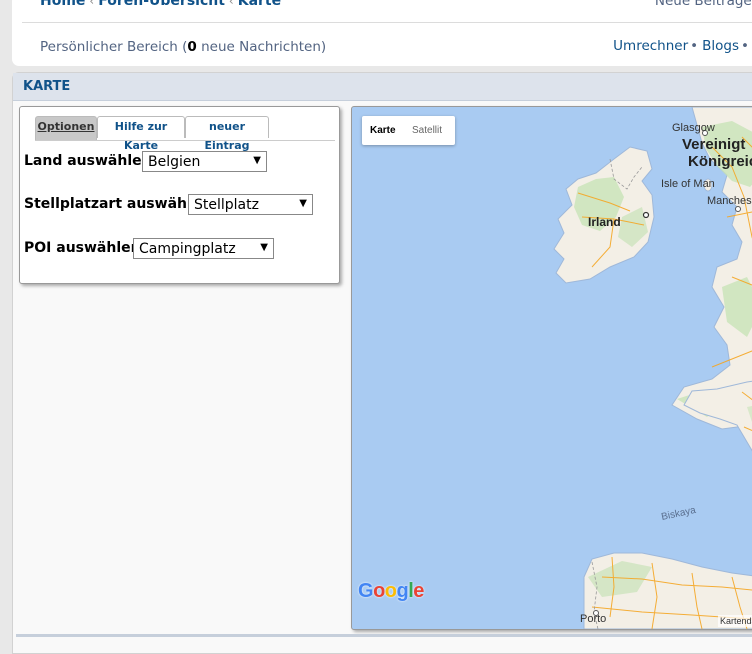 This screenshot has width=752, height=654. I want to click on breadcrumb-forum-link: Foren-Übersicht, so click(161, 4).